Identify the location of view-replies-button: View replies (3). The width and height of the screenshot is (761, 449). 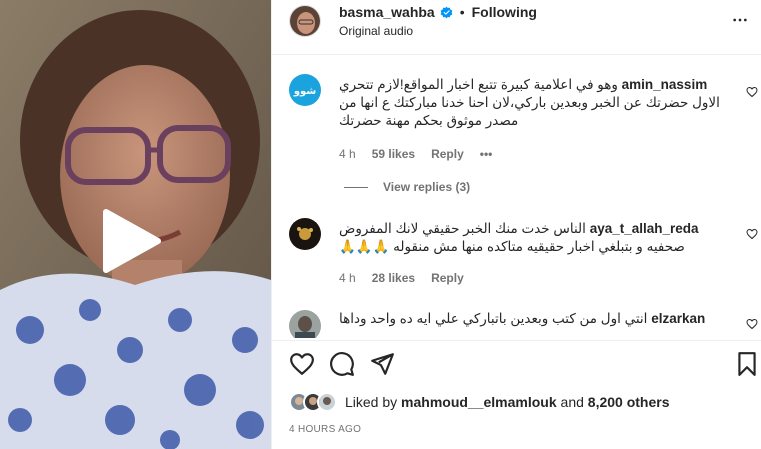
(407, 187).